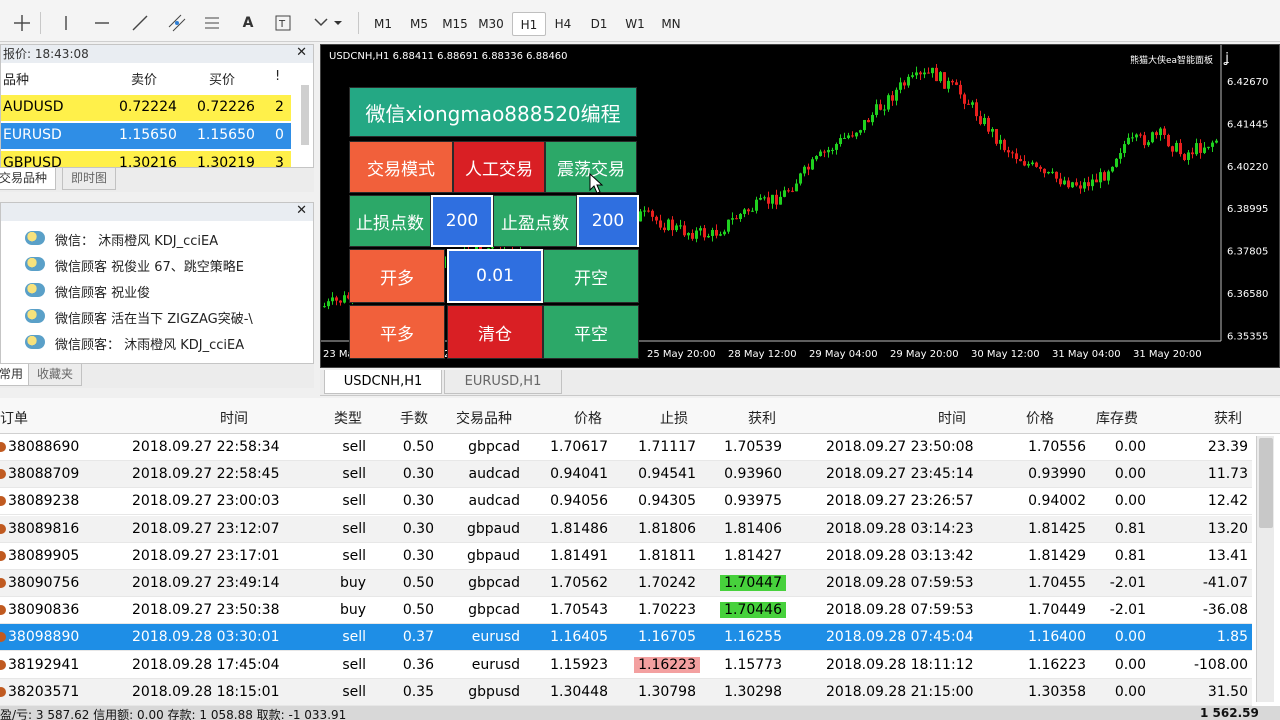 The width and height of the screenshot is (1280, 720). What do you see at coordinates (667, 691) in the screenshot?
I see `cell-sl: 1.30798` at bounding box center [667, 691].